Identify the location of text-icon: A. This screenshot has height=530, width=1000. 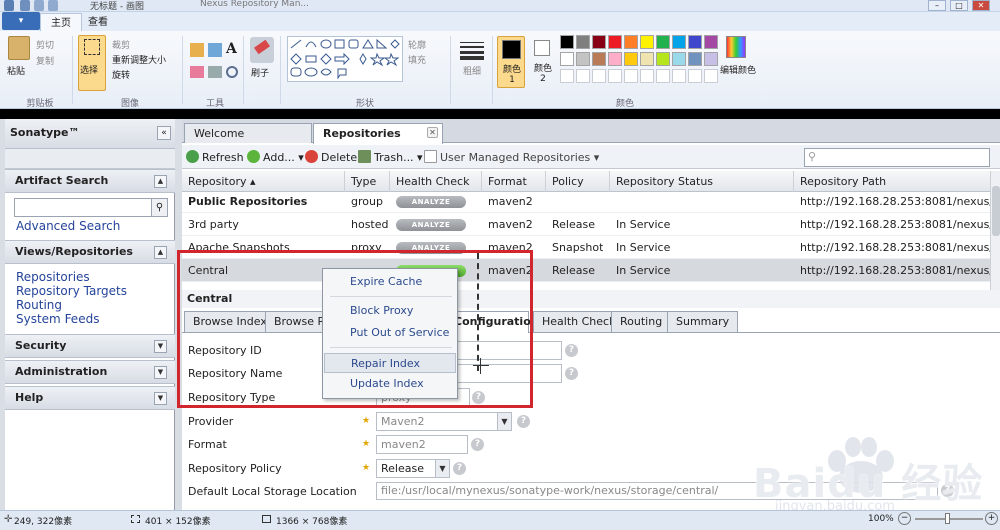
(231, 49).